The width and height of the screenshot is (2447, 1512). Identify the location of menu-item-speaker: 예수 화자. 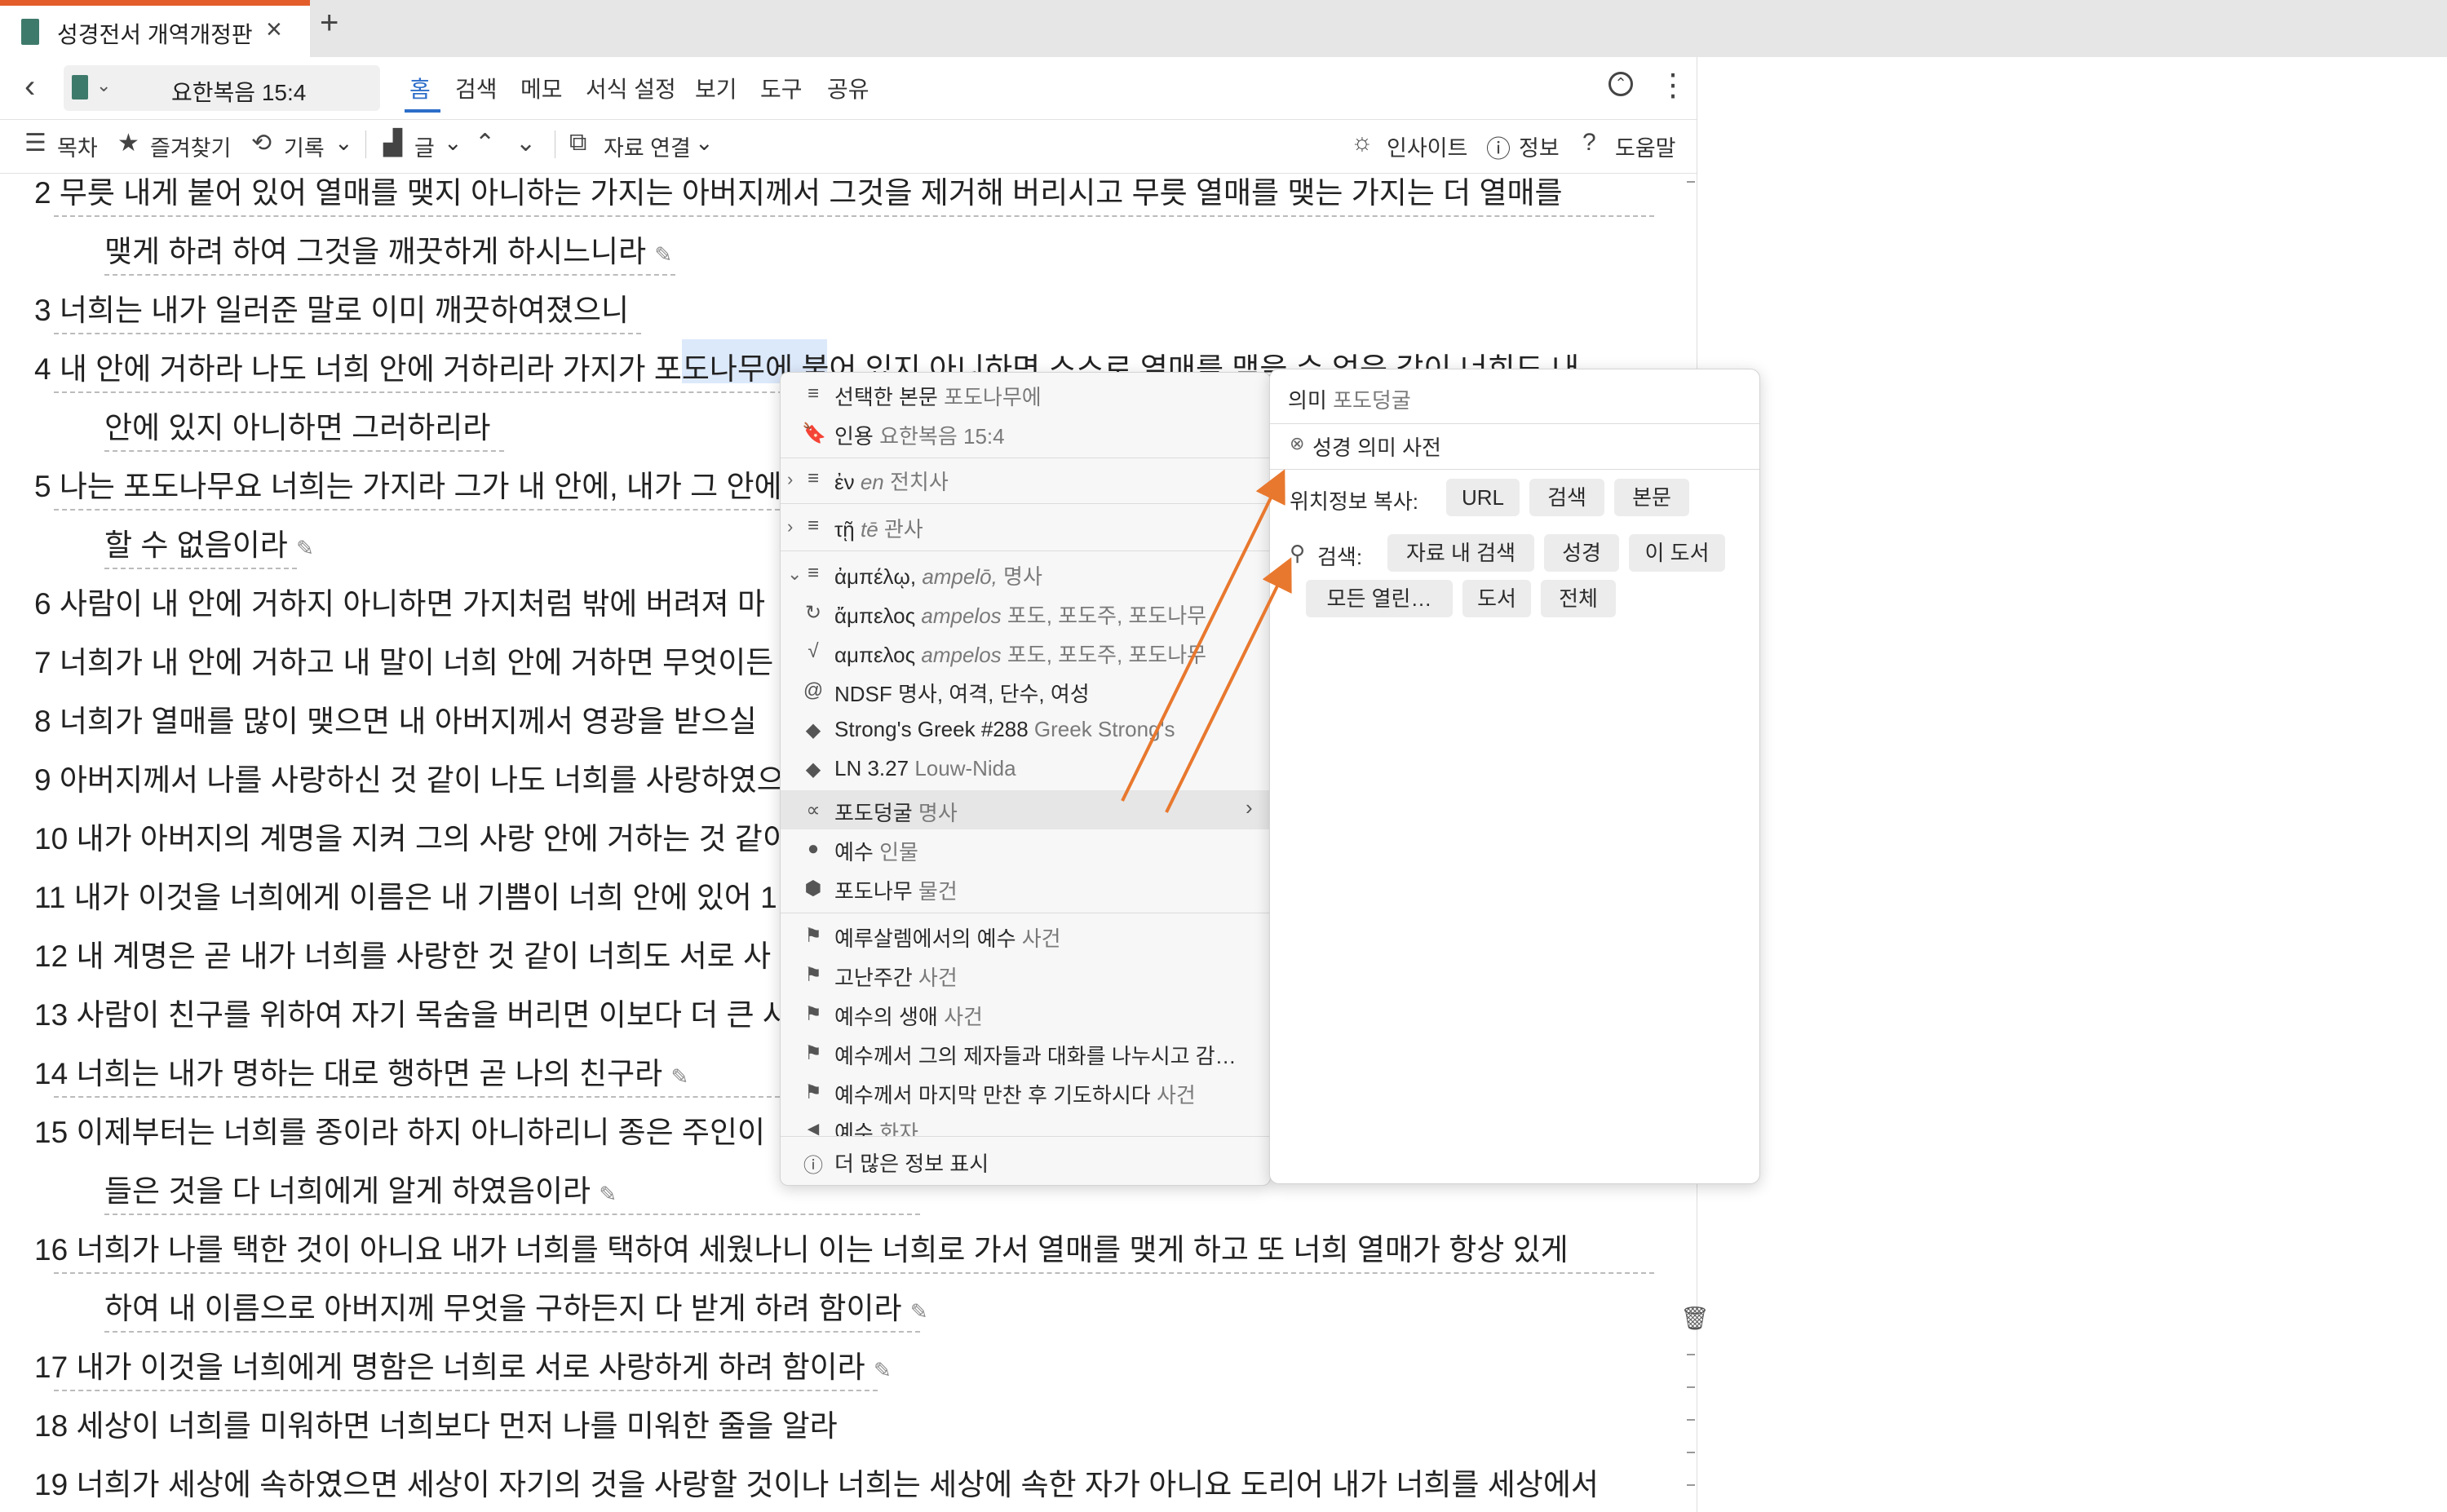
(876, 1126).